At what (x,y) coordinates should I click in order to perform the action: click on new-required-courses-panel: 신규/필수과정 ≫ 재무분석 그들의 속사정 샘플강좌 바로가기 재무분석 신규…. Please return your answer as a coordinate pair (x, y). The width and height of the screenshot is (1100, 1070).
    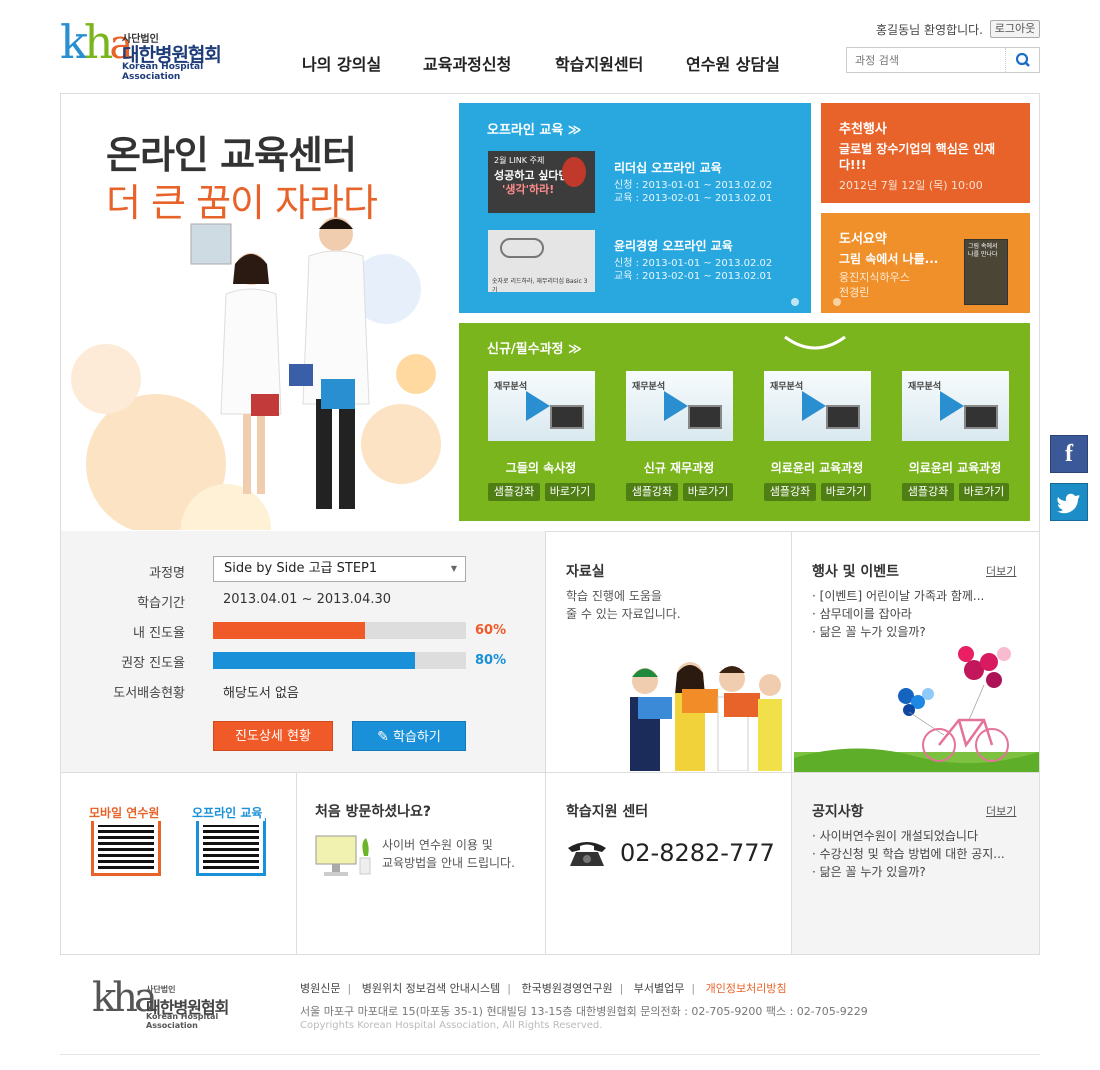
    Looking at the image, I should click on (744, 422).